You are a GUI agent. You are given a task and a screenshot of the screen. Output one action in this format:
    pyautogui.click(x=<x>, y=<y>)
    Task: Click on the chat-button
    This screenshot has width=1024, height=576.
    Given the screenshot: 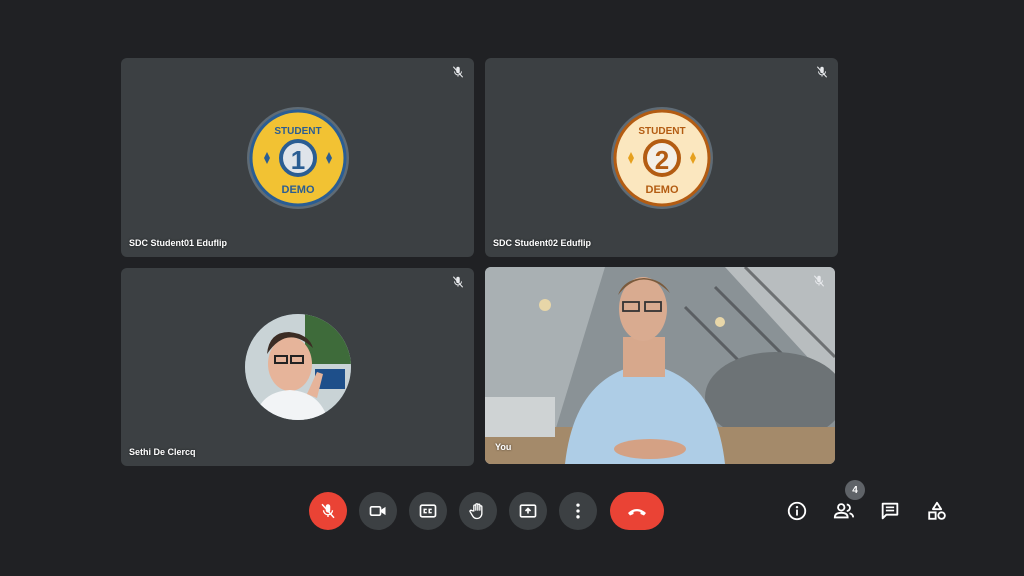 What is the action you would take?
    pyautogui.click(x=890, y=511)
    